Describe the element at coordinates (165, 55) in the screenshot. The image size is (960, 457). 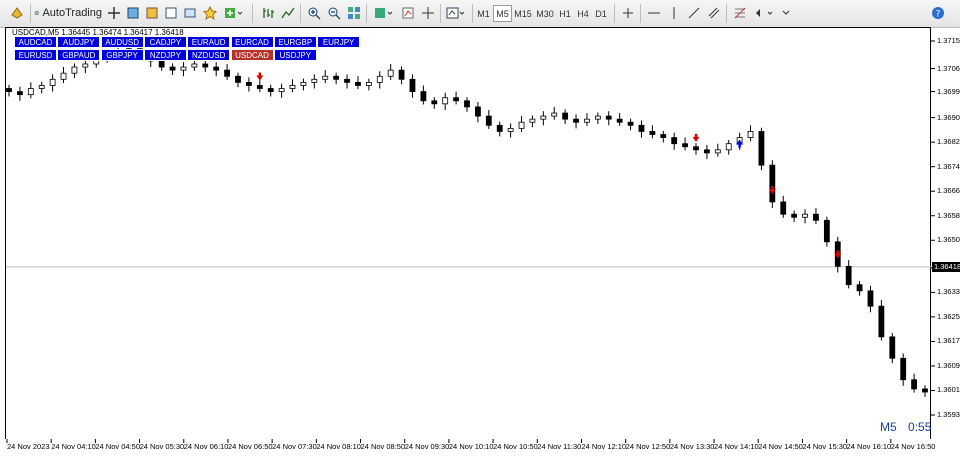
I see `symbol-button-nzdjpy: NZDJPY` at that location.